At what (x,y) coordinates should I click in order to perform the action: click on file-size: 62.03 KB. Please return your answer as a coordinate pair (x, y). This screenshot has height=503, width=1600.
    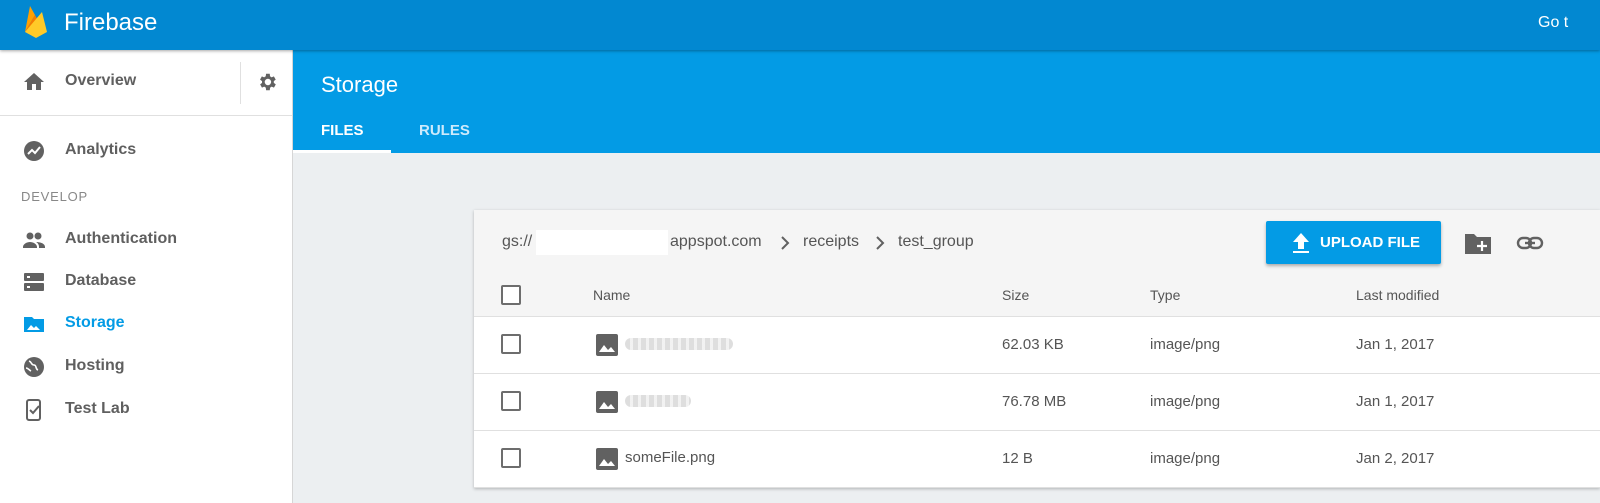
    Looking at the image, I should click on (1033, 344).